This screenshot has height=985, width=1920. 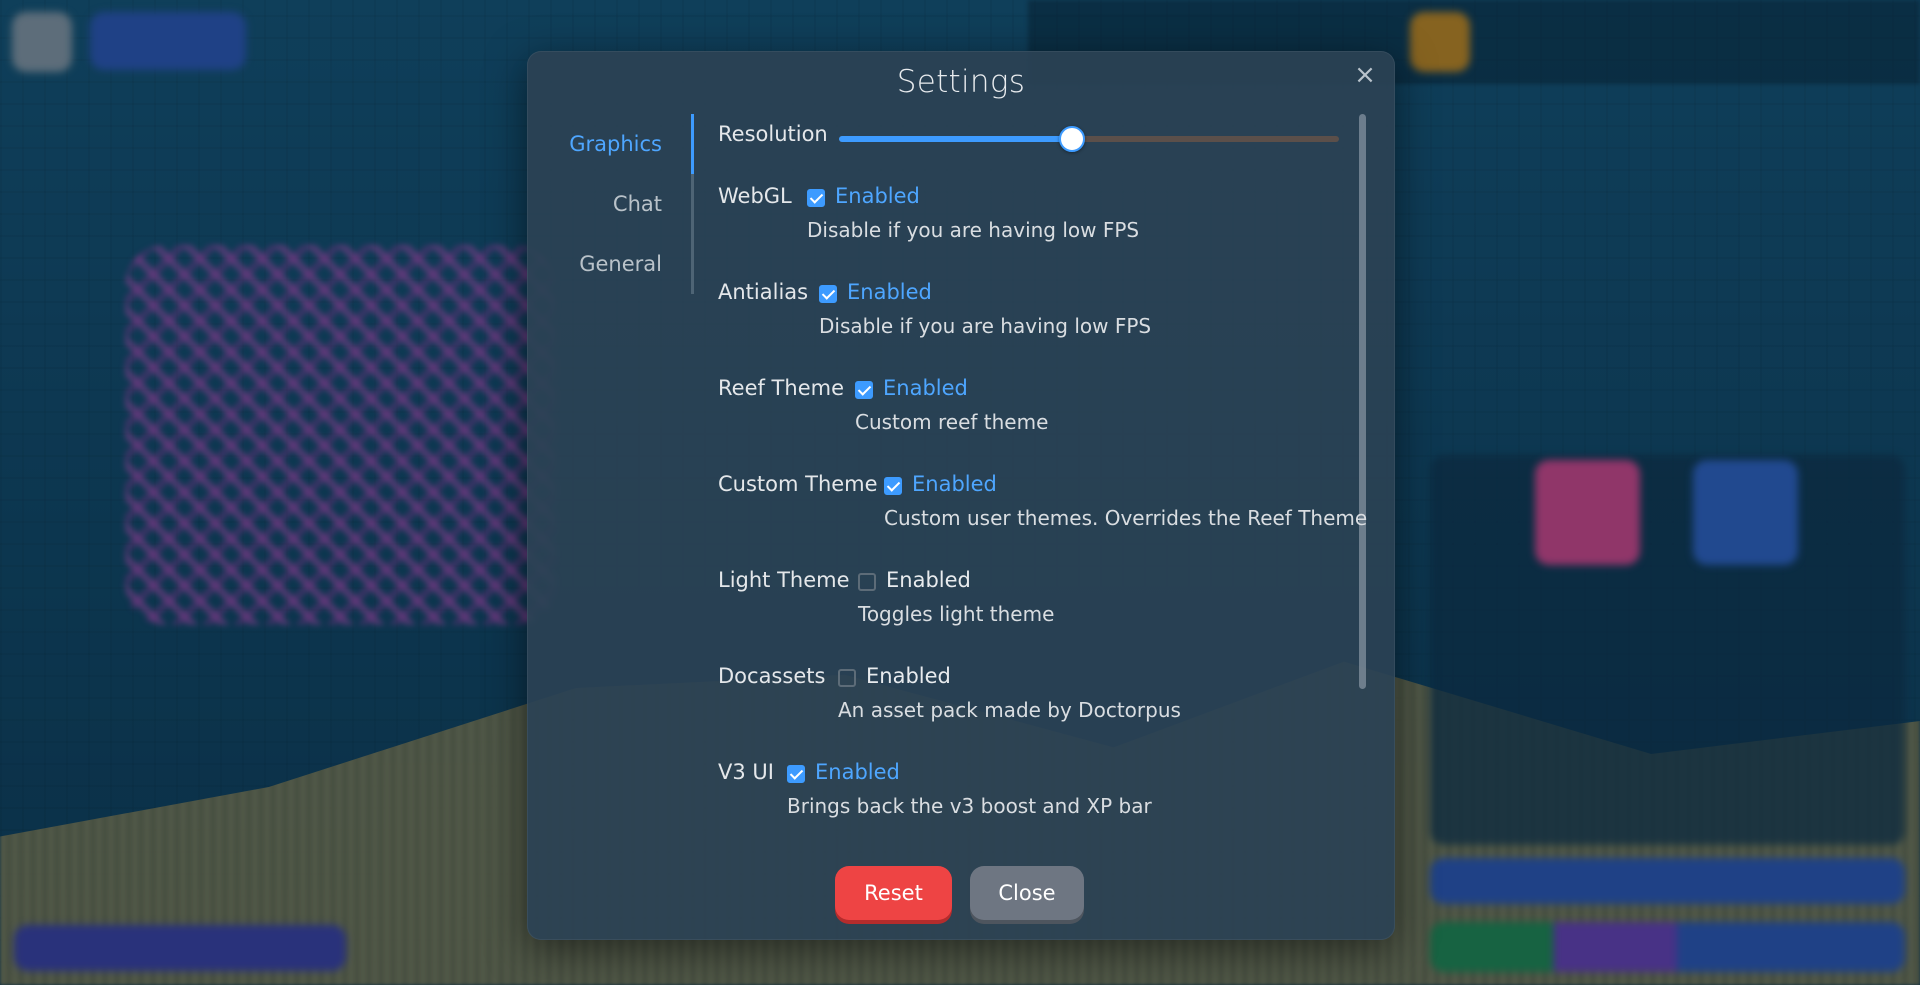 I want to click on custom-theme-checkbox, so click(x=893, y=486).